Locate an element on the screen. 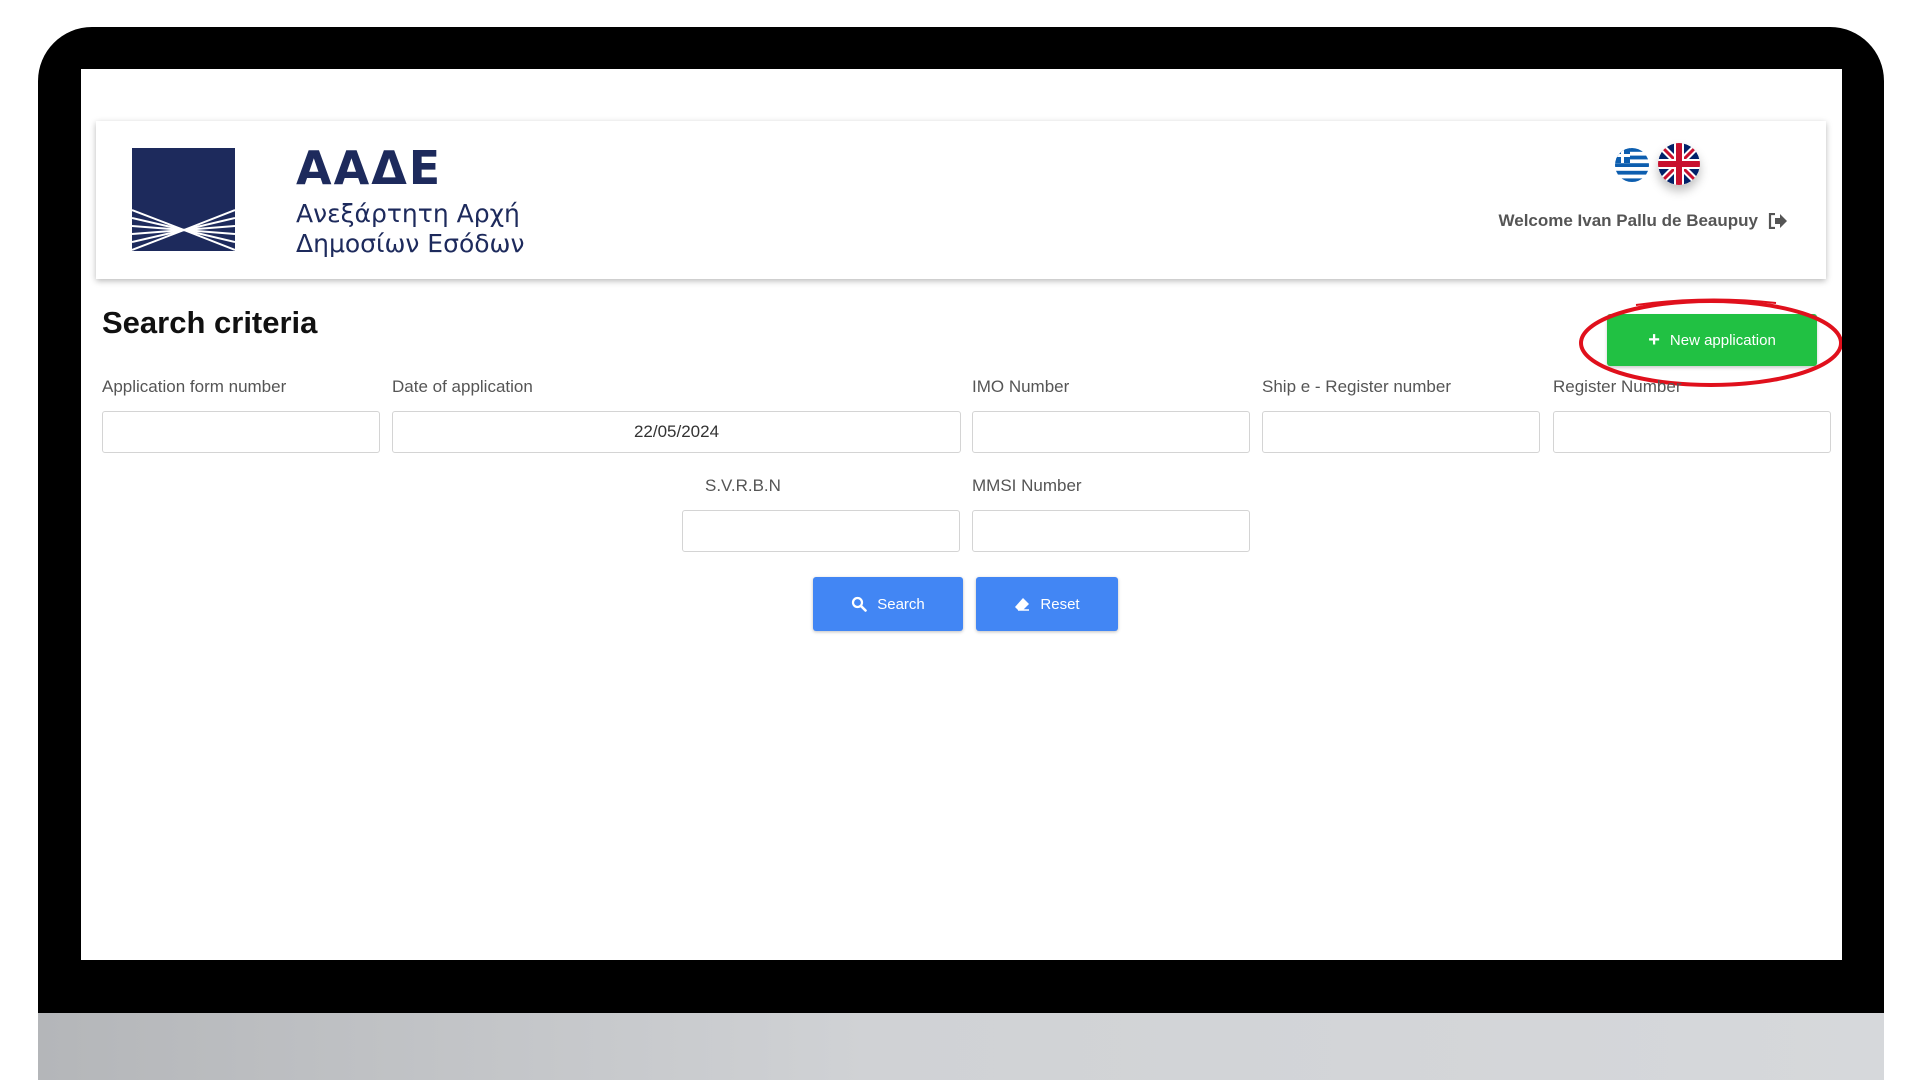 The height and width of the screenshot is (1080, 1920). welcome-text: Welcome Ivan Pallu de Beaupuy is located at coordinates (1628, 220).